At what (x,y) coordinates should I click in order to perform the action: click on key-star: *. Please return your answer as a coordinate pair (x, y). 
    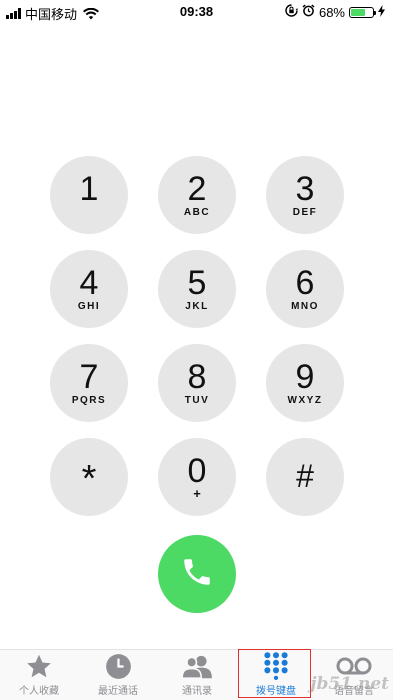
    Looking at the image, I should click on (89, 477).